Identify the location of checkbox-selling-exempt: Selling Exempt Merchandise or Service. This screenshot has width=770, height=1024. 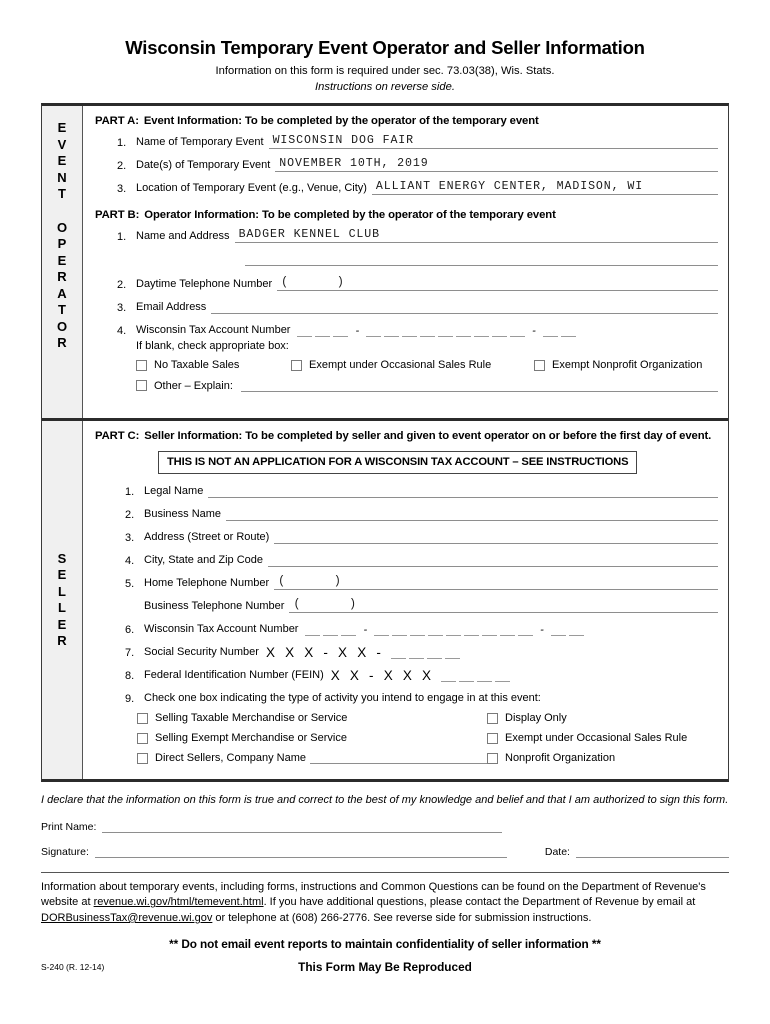
(312, 738).